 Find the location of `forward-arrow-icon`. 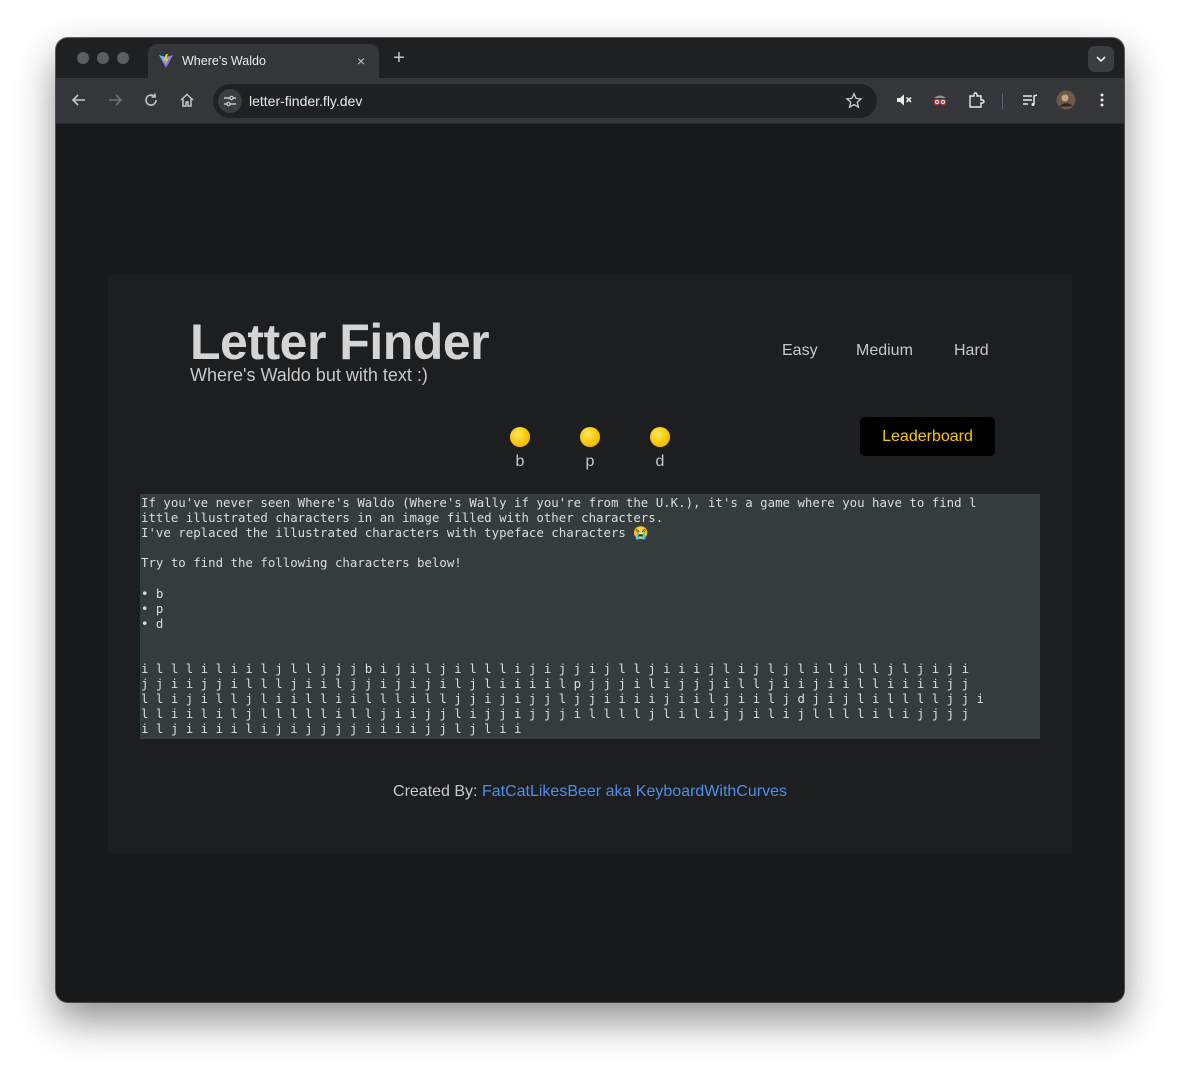

forward-arrow-icon is located at coordinates (116, 100).